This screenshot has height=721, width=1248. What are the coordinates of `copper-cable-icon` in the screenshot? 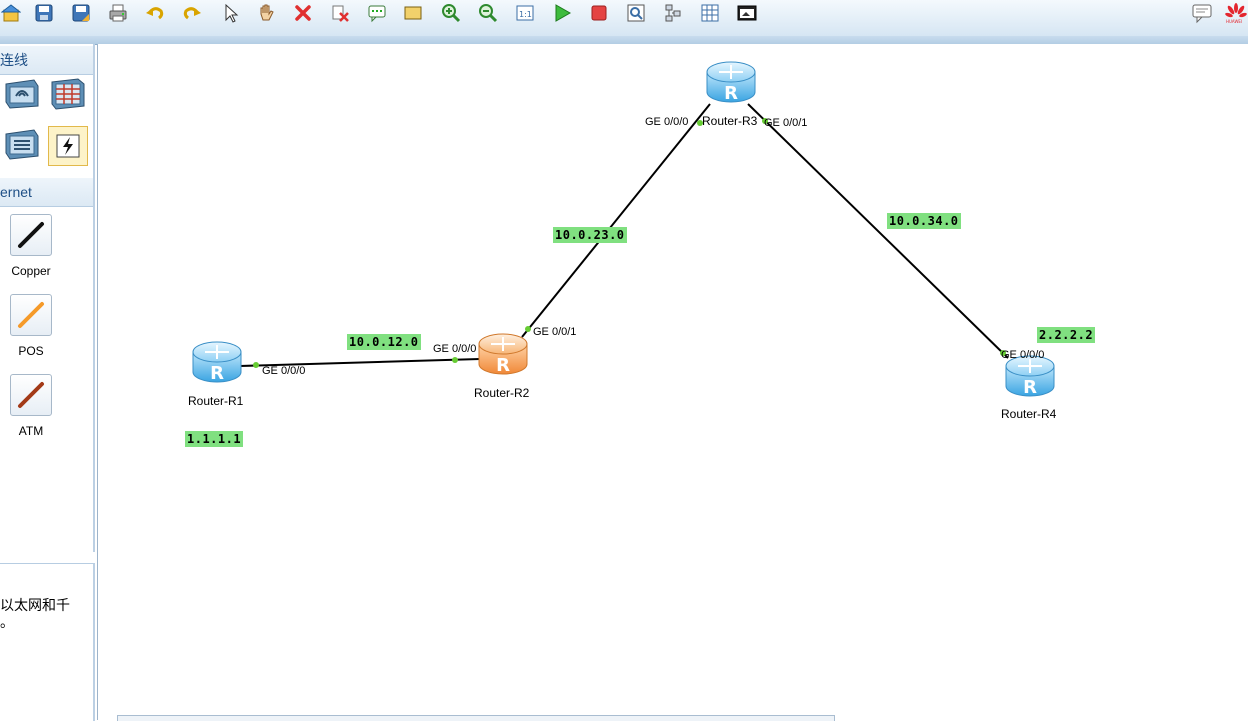 It's located at (31, 235).